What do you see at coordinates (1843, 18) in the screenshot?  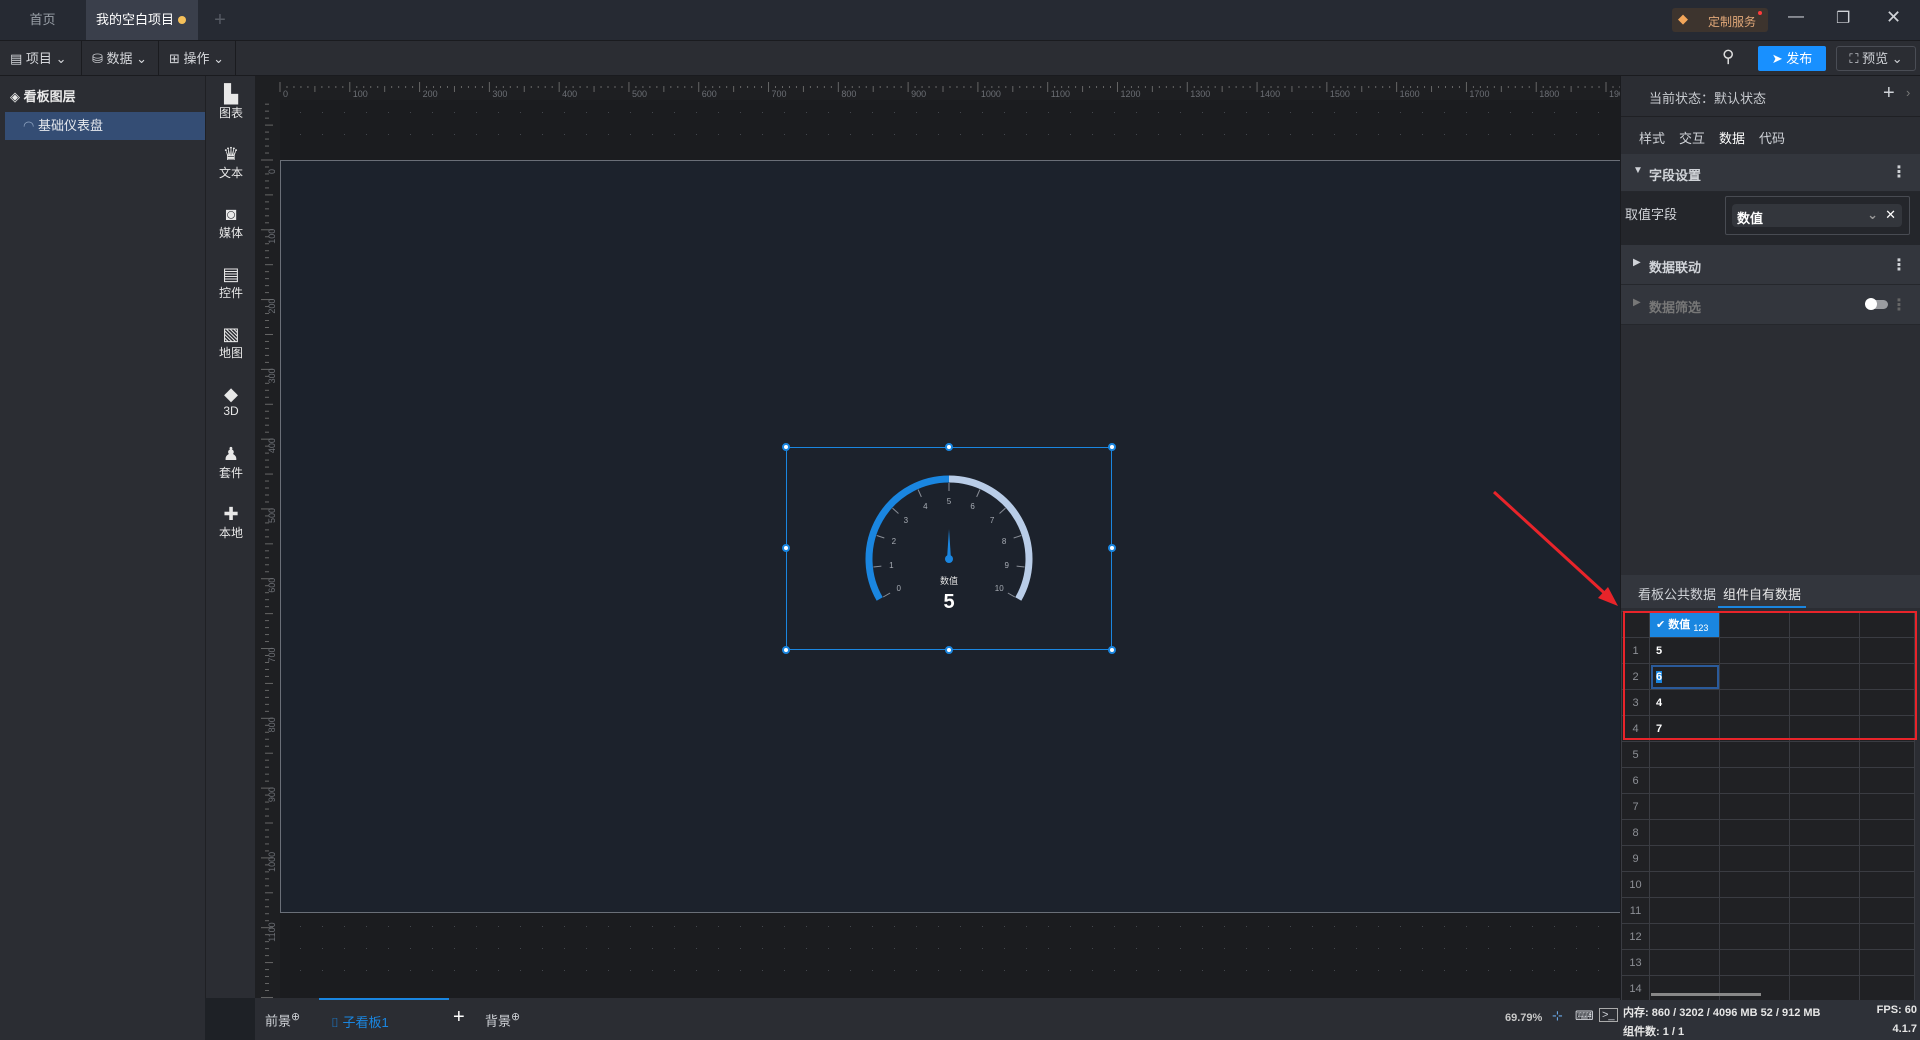 I see `restore-icon: ❐` at bounding box center [1843, 18].